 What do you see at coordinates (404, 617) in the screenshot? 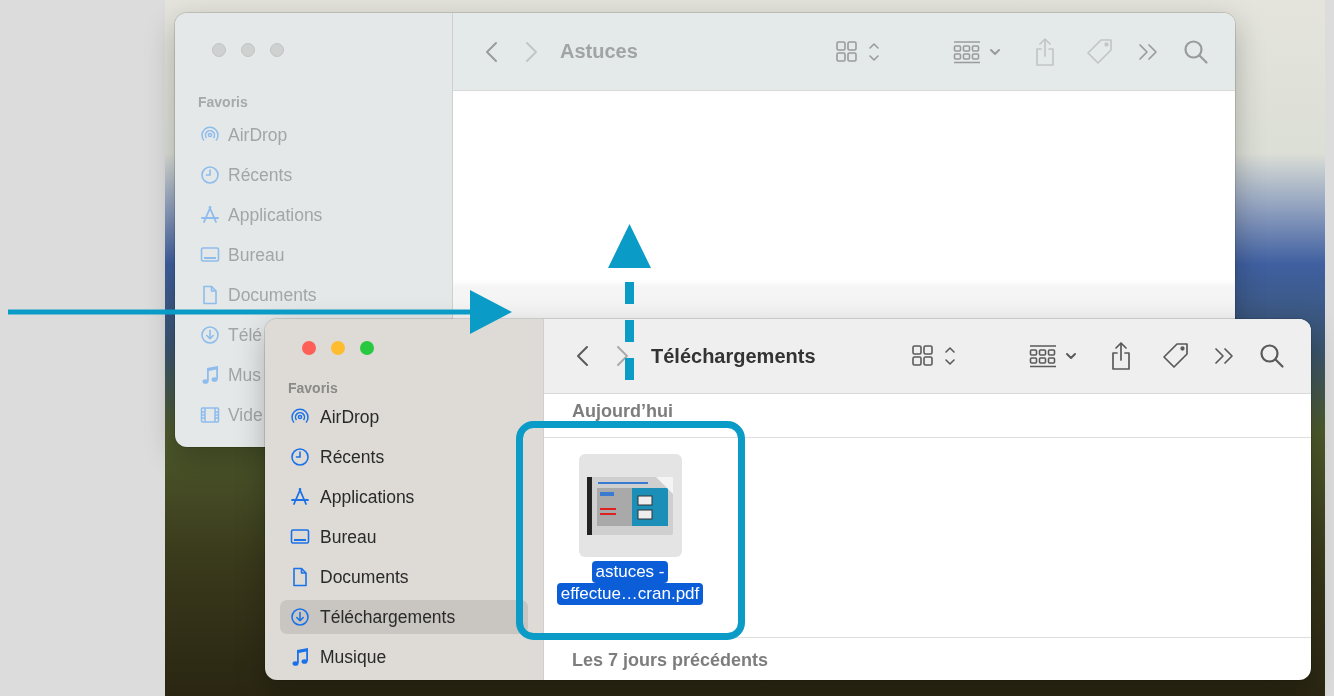
I see `sidebar-item: Téléchargements` at bounding box center [404, 617].